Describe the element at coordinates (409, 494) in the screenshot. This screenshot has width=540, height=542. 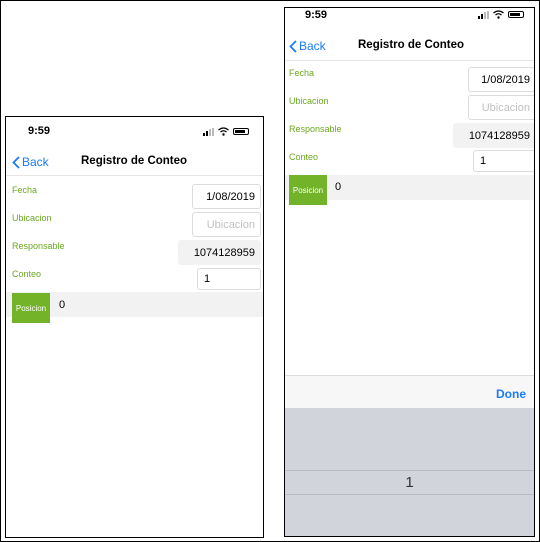
I see `picker-selection-bottom` at that location.